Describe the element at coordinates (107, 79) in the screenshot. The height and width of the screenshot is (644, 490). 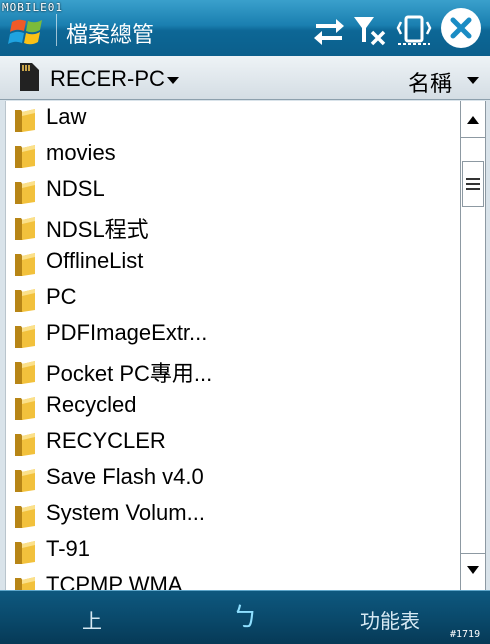
I see `location-dropdown: RECER-PC` at that location.